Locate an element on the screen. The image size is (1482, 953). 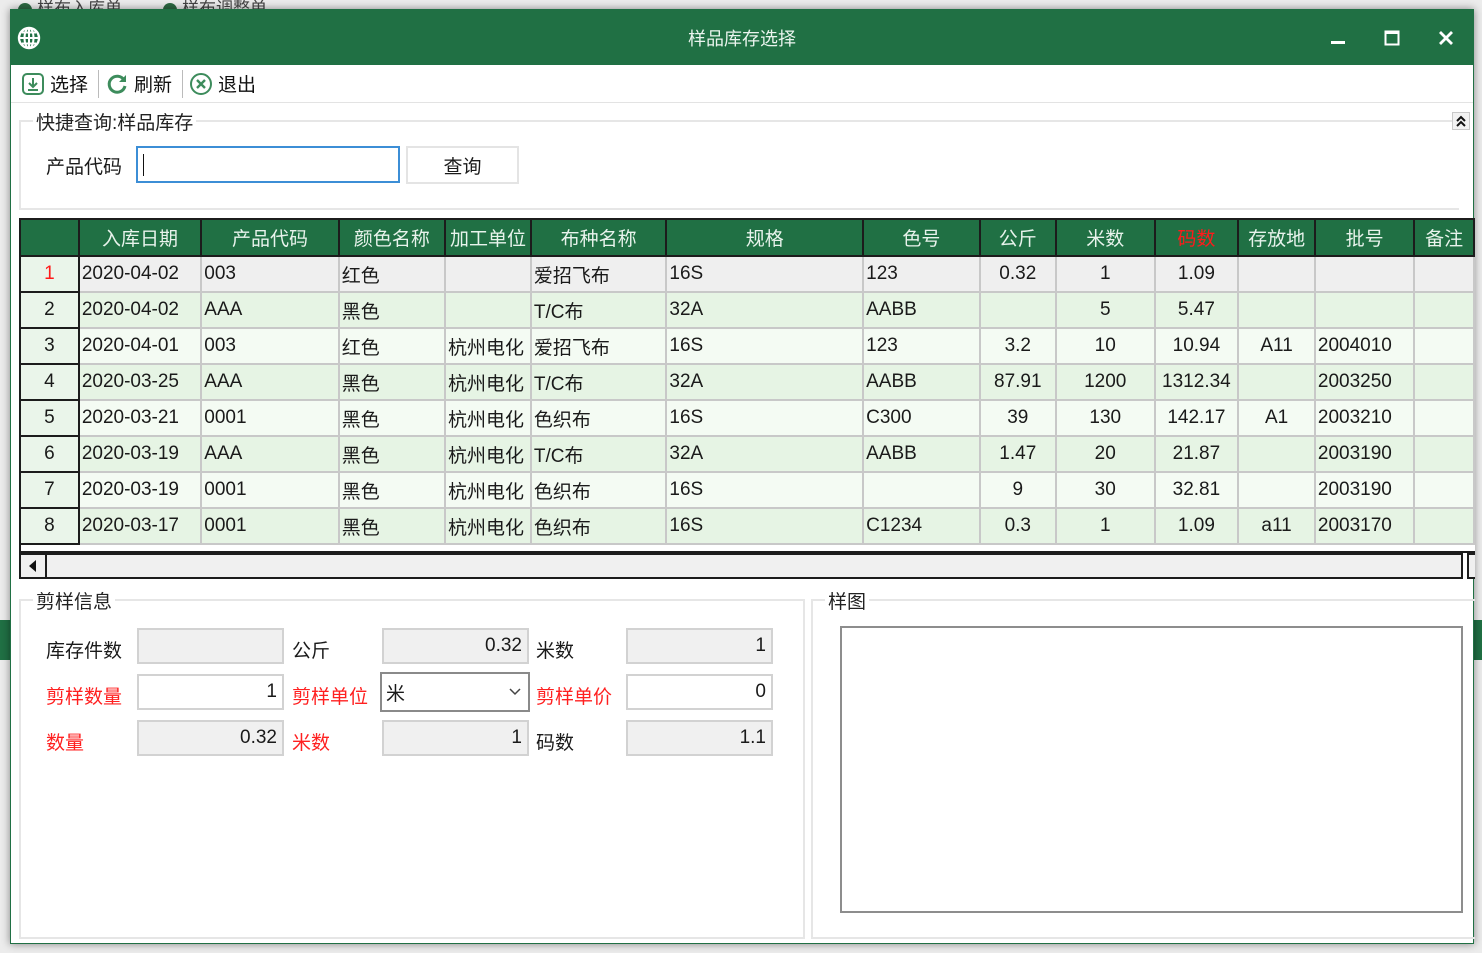
cell-location is located at coordinates (1277, 274).